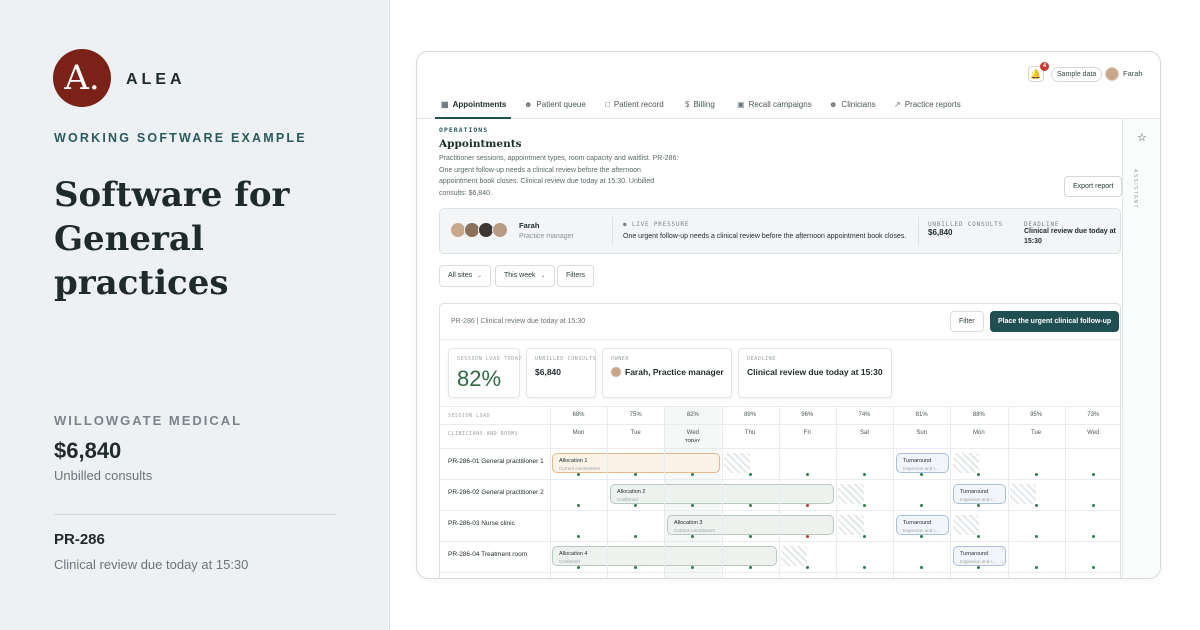  I want to click on day-label: Thu, so click(750, 433).